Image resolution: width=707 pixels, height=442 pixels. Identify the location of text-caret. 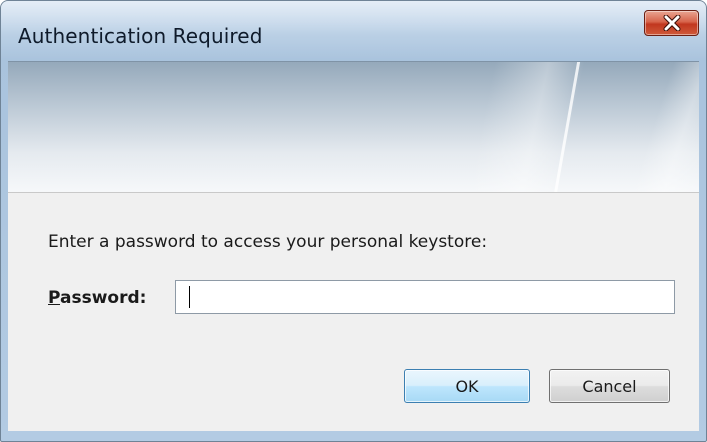
(189, 297).